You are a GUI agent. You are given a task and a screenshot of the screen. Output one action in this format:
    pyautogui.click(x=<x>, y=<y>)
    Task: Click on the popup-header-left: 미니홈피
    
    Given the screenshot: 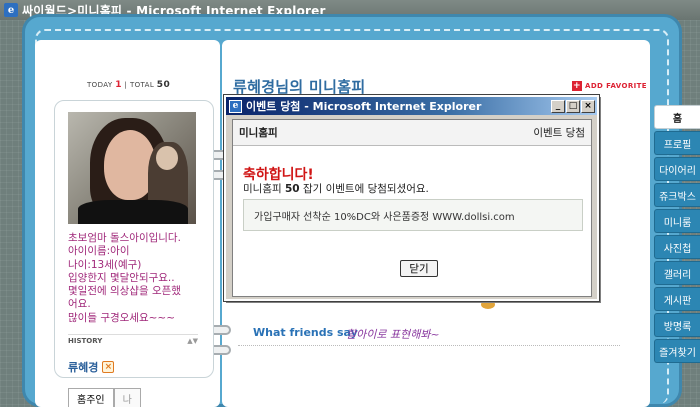 What is the action you would take?
    pyautogui.click(x=258, y=133)
    